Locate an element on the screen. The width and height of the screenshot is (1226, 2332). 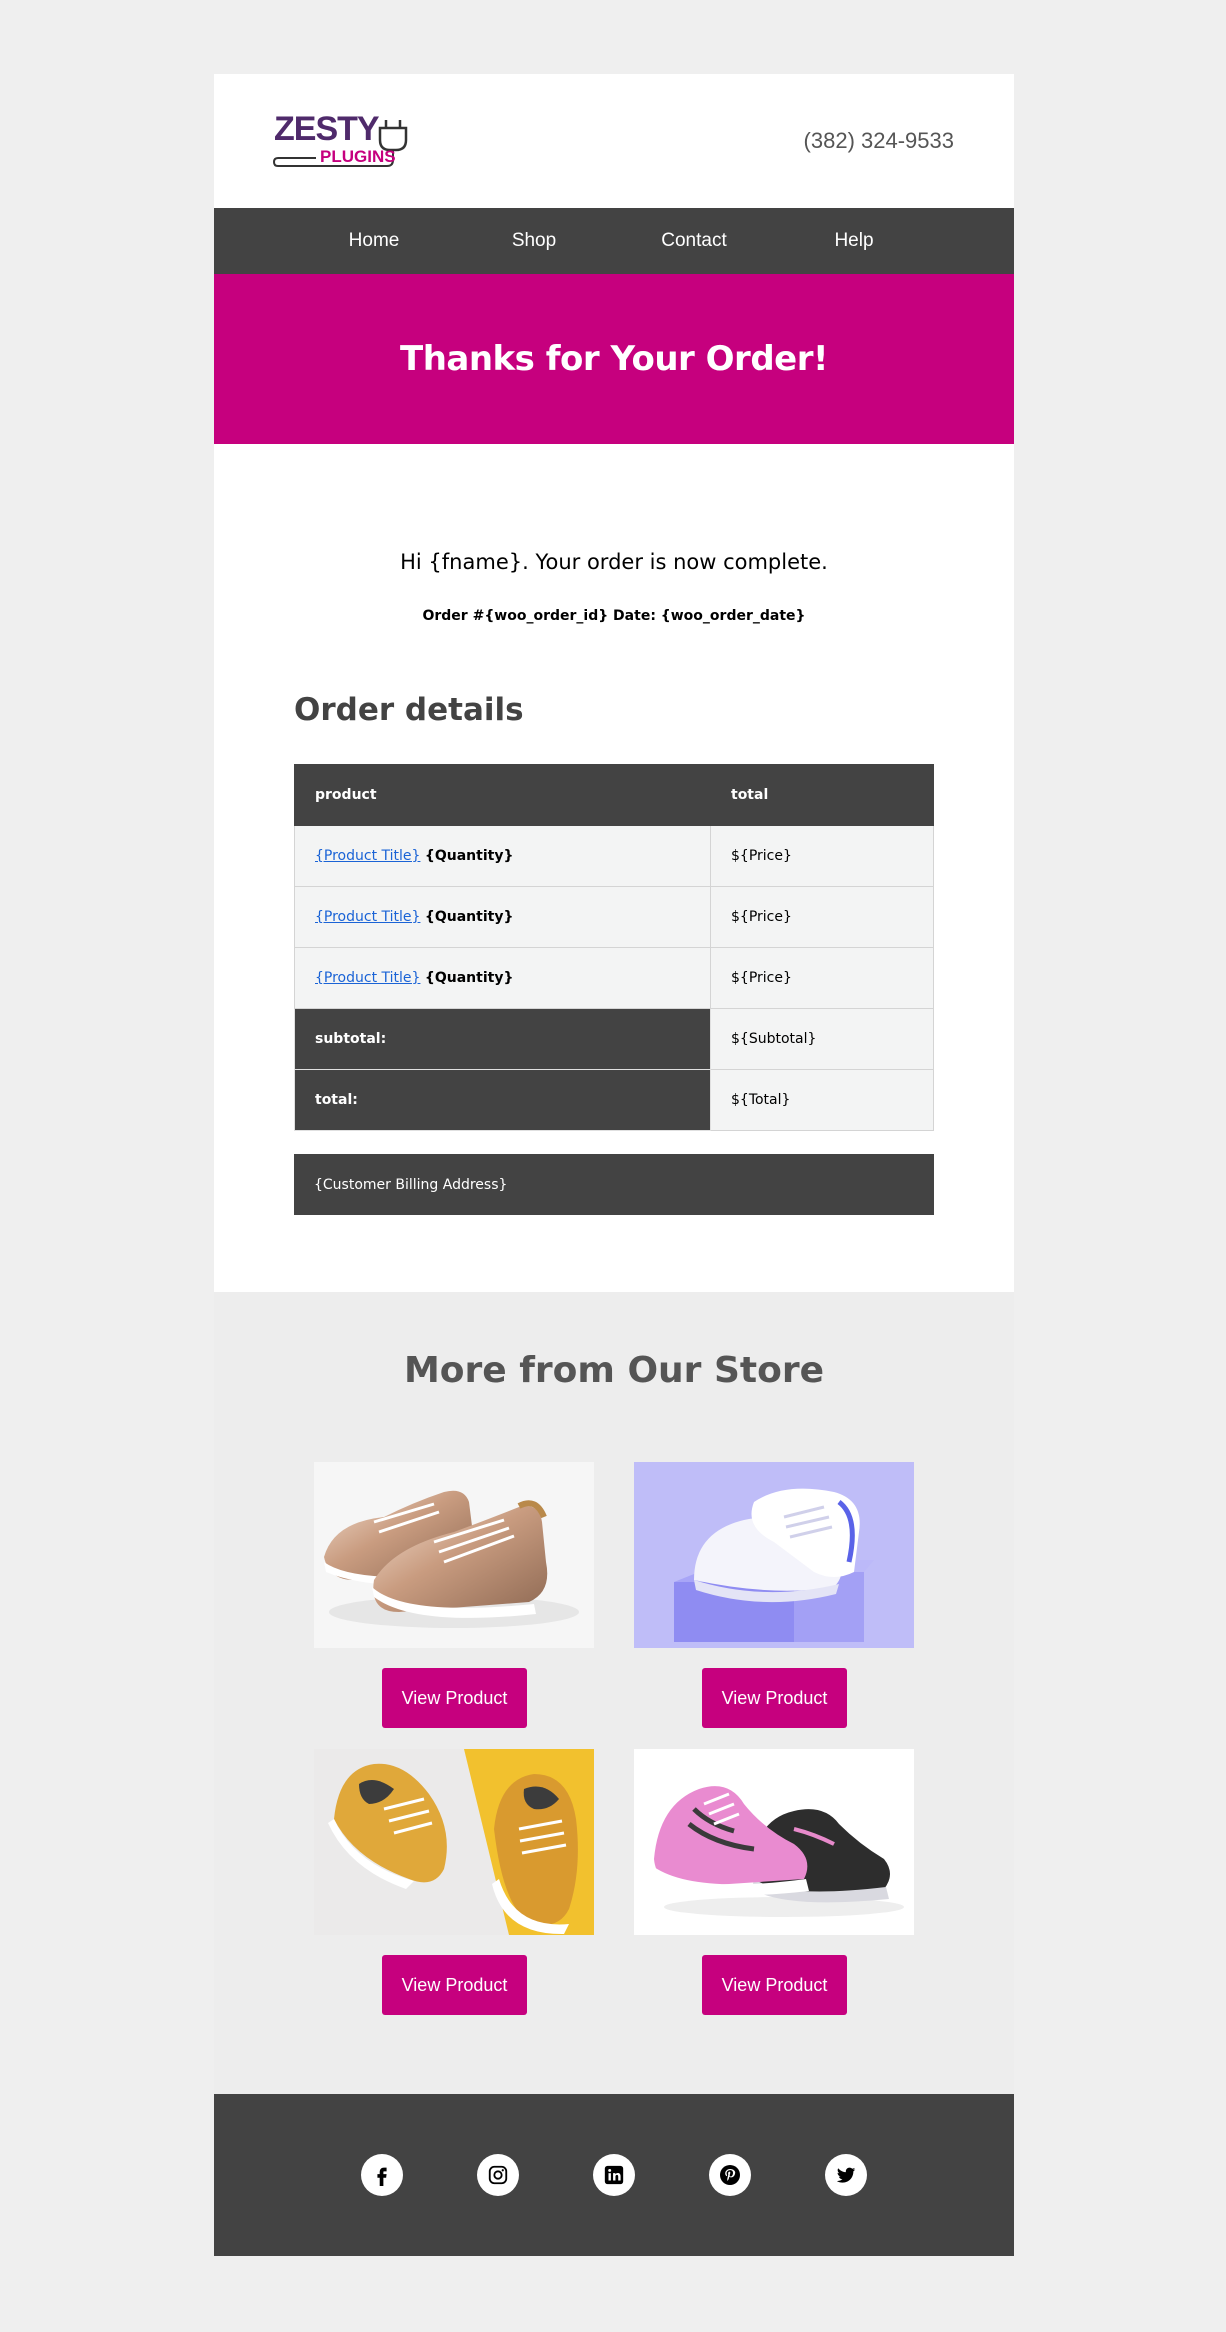
table-header-row: product total is located at coordinates (614, 795).